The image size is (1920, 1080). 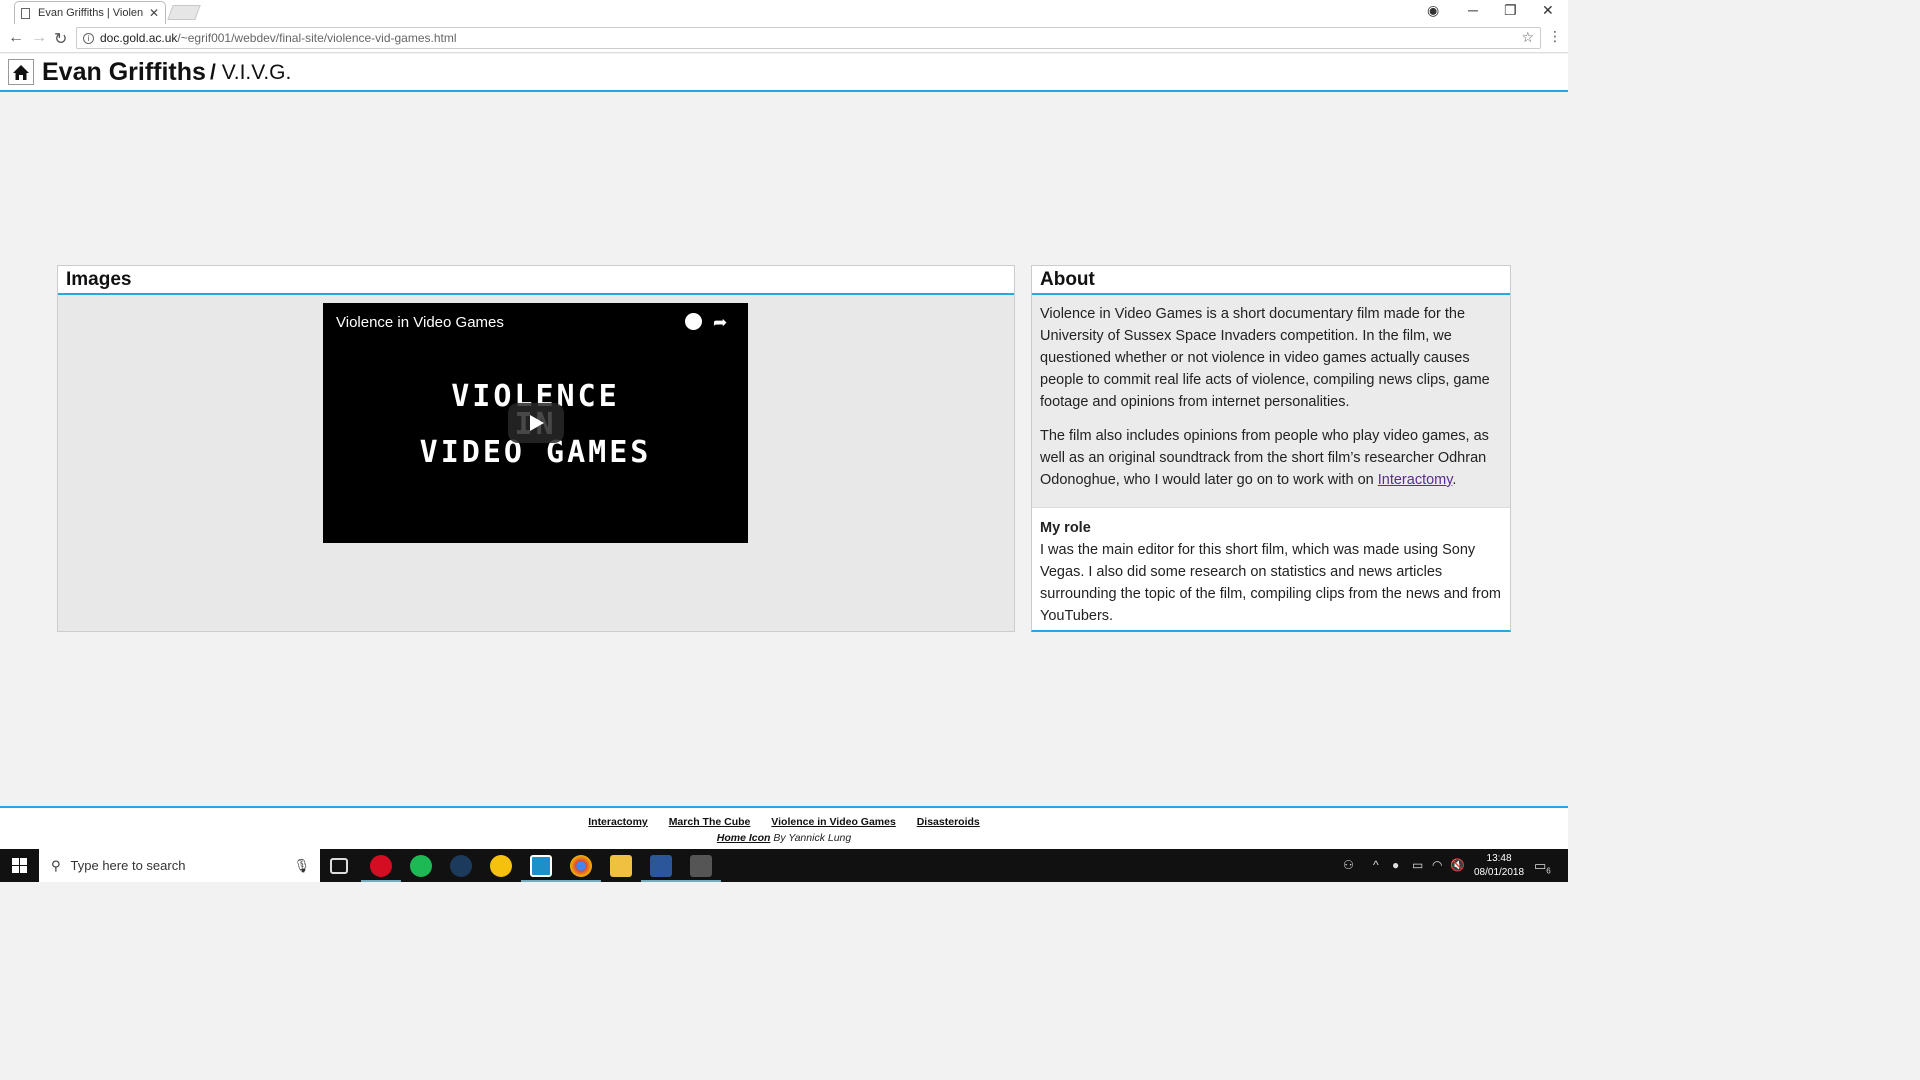 I want to click on search-icon: ⚲, so click(x=56, y=865).